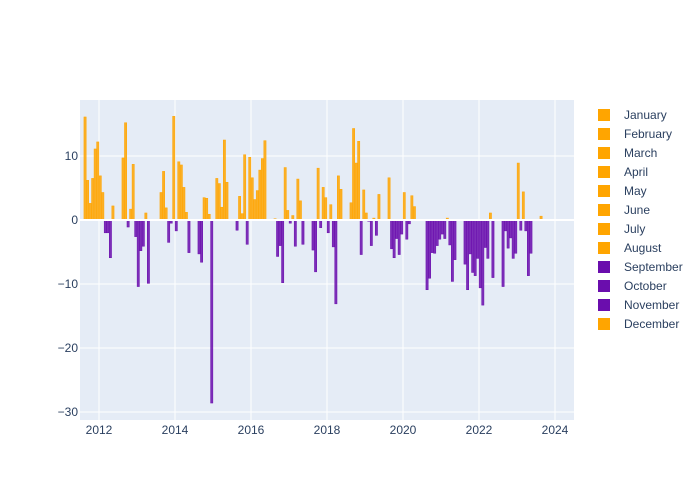 This screenshot has width=700, height=500. I want to click on bar-december-2019, so click(379, 207).